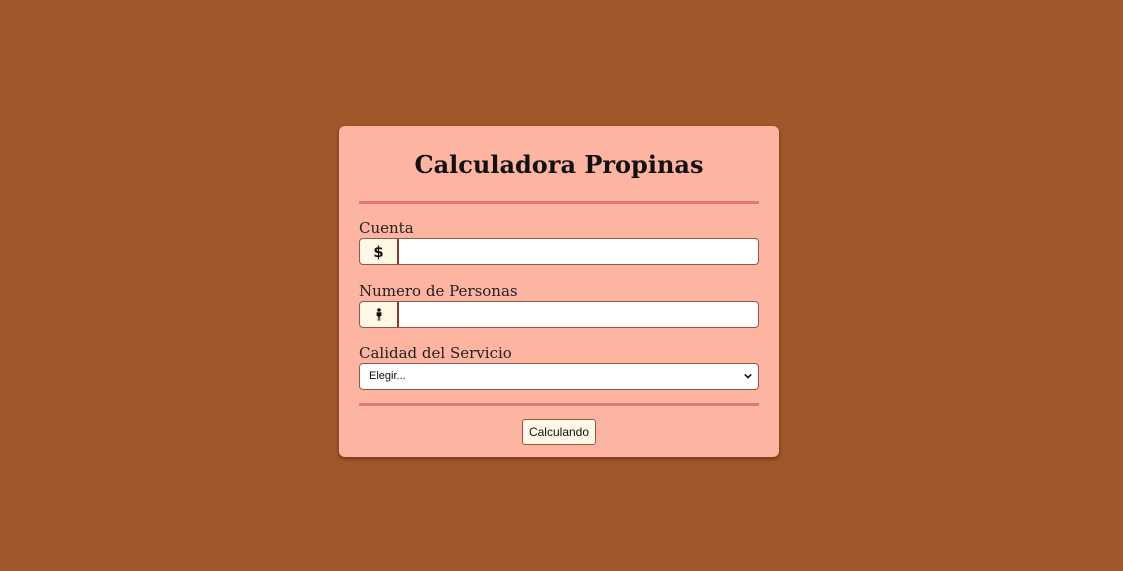 The height and width of the screenshot is (571, 1123). Describe the element at coordinates (748, 376) in the screenshot. I see `chevron-down-icon` at that location.